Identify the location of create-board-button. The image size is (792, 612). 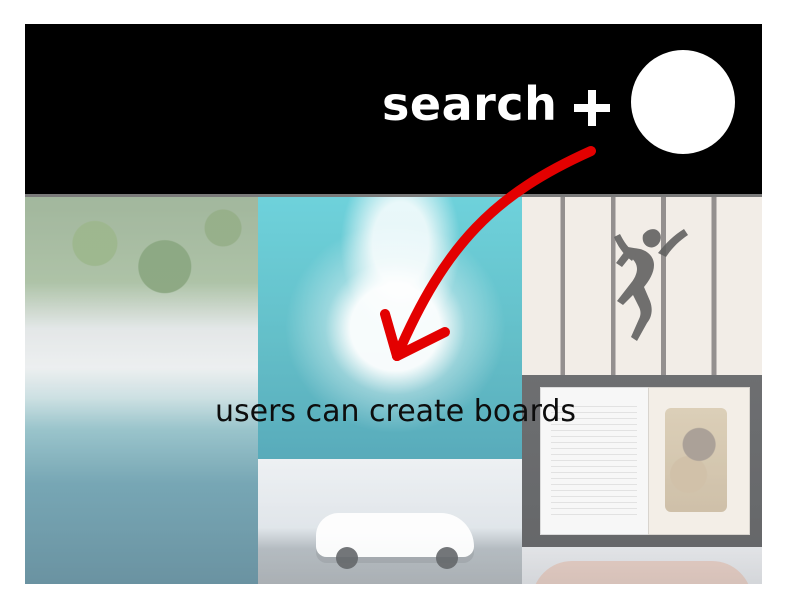
(592, 108).